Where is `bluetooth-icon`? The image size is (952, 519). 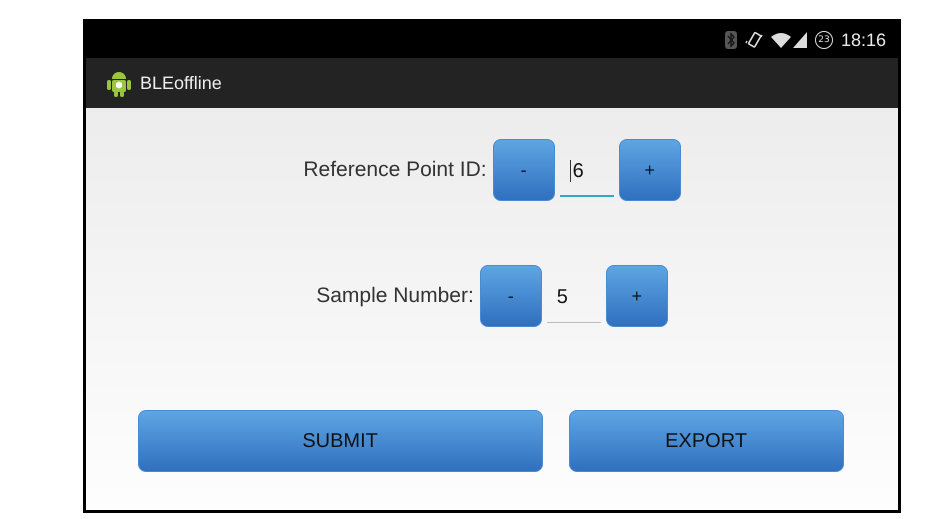 bluetooth-icon is located at coordinates (730, 40).